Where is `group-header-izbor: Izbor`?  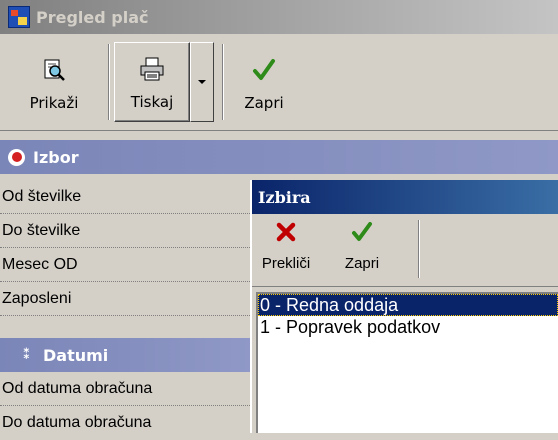 group-header-izbor: Izbor is located at coordinates (279, 157).